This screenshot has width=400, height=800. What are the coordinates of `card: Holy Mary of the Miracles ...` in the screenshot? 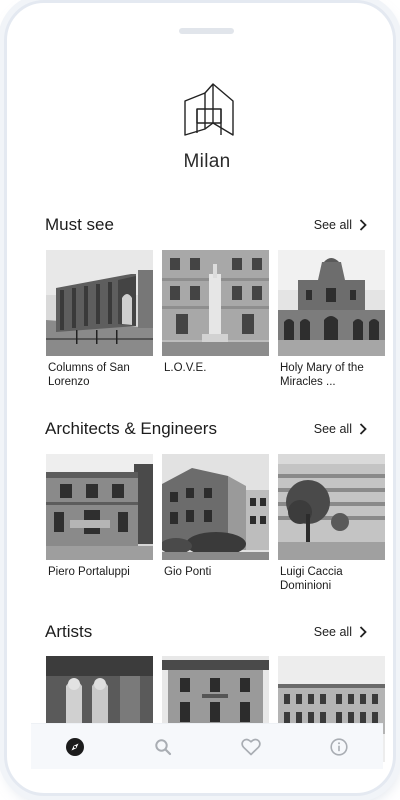 It's located at (331, 319).